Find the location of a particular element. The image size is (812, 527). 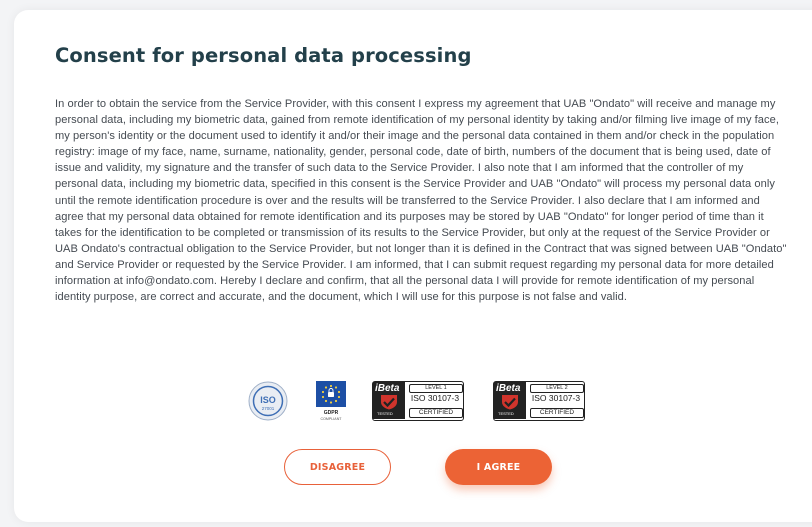

gdpr-label: GDPR is located at coordinates (331, 413).